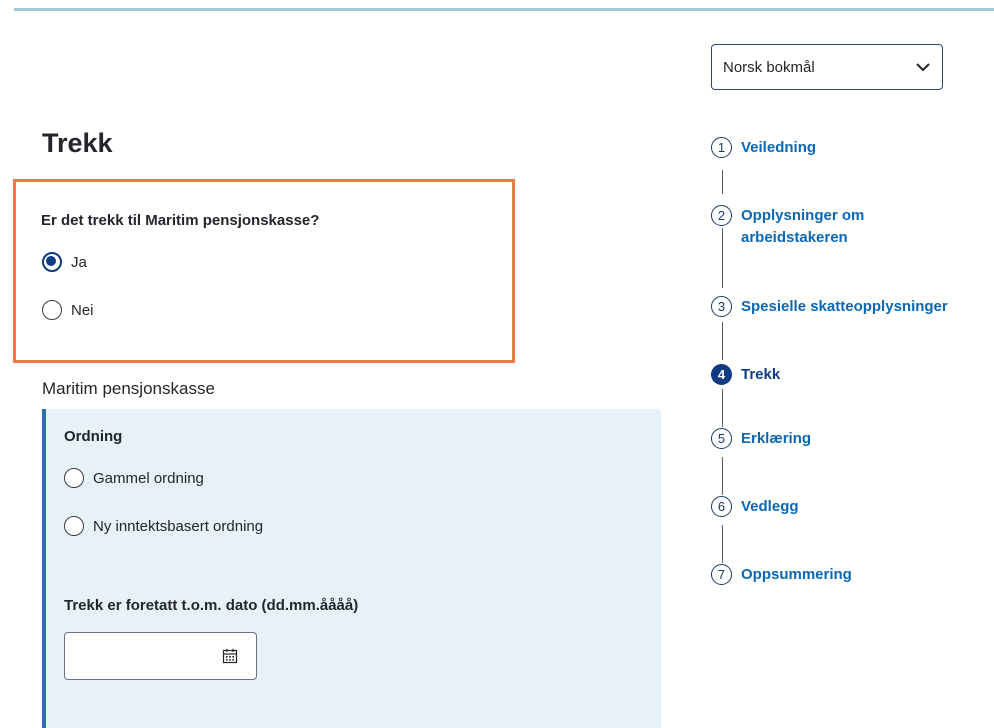 Image resolution: width=994 pixels, height=728 pixels. I want to click on step-number: 6, so click(721, 506).